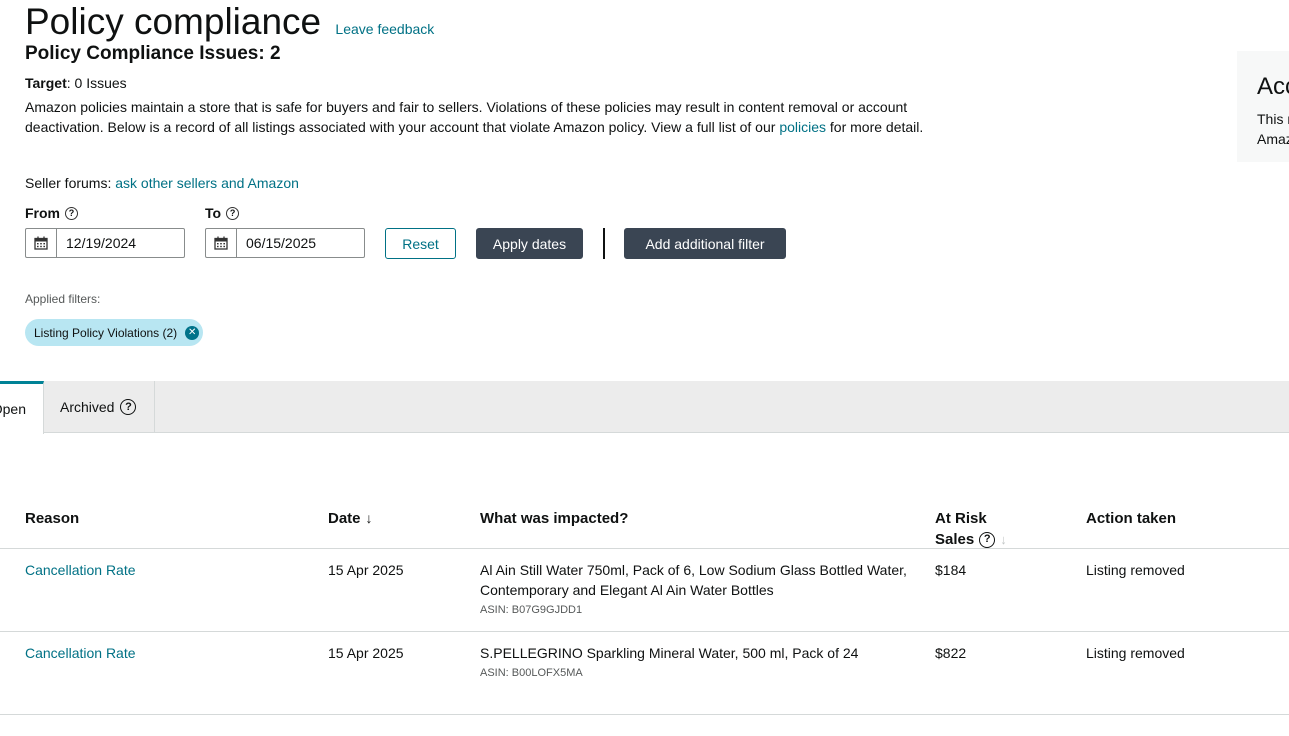 The width and height of the screenshot is (1289, 736). I want to click on side-card-heading: Acc, so click(1273, 86).